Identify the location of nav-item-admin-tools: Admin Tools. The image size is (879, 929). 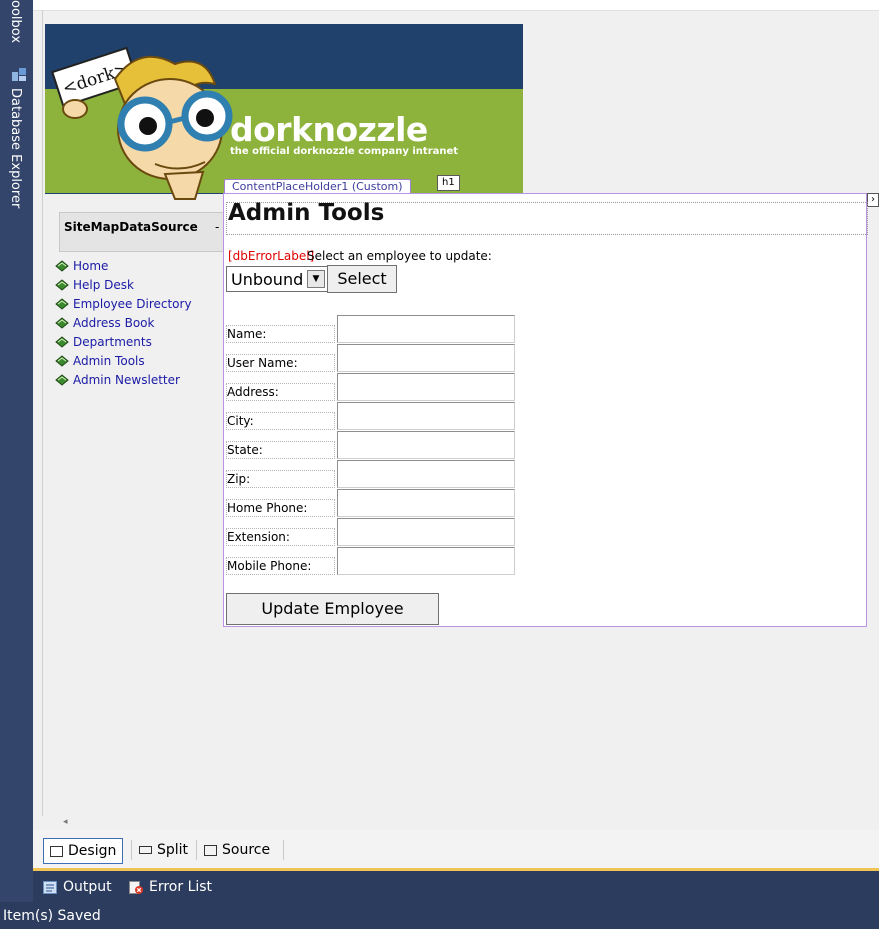
(123, 360).